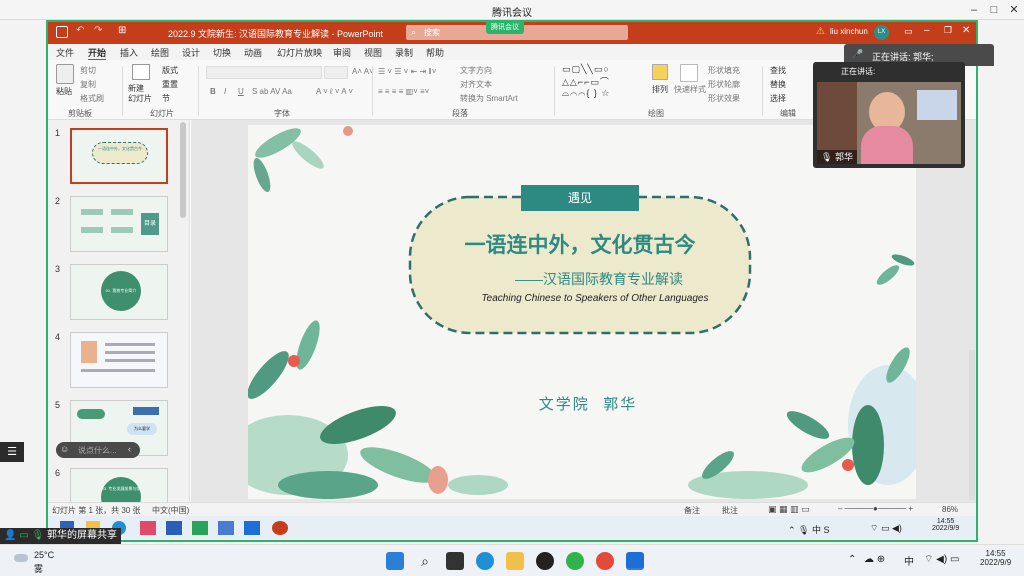 This screenshot has height=576, width=1024. Describe the element at coordinates (174, 528) in the screenshot. I see `word-icon` at that location.